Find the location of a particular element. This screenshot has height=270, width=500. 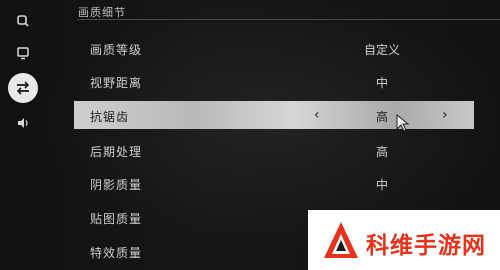

previous-option-button: ‹ is located at coordinates (317, 115).